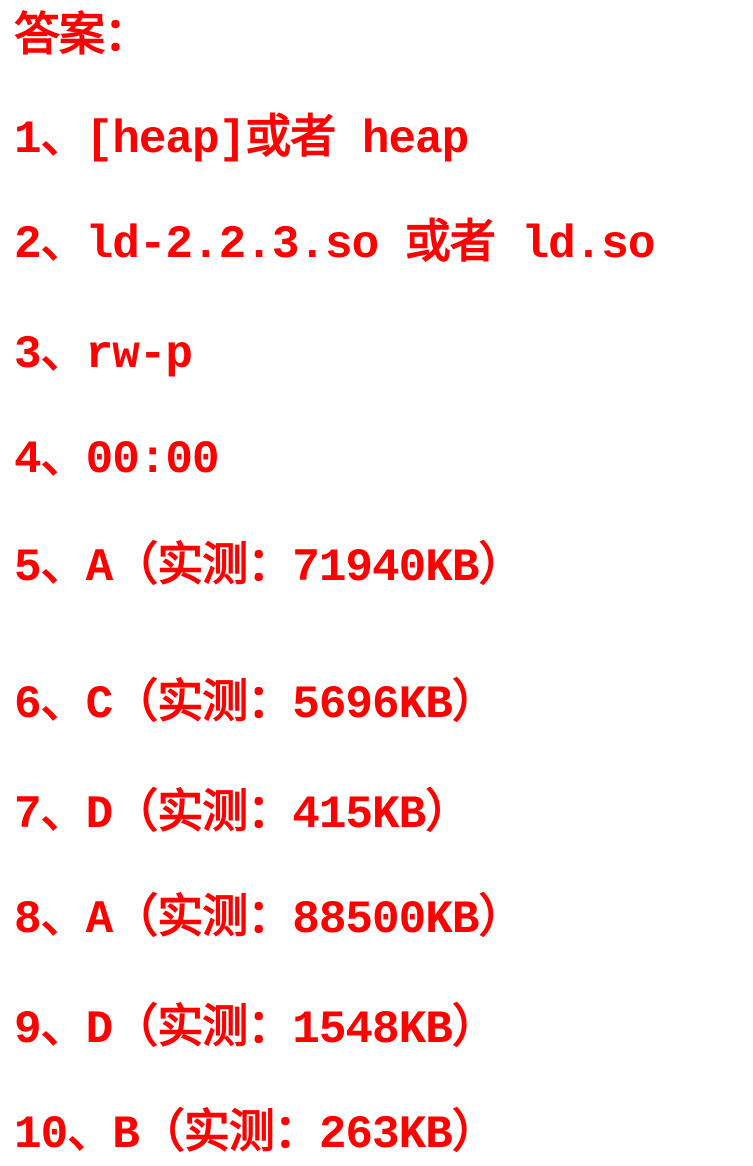 Image resolution: width=753 pixels, height=1166 pixels. Describe the element at coordinates (269, 920) in the screenshot. I see `answer-8: 8、A（实测：88500KB）` at that location.